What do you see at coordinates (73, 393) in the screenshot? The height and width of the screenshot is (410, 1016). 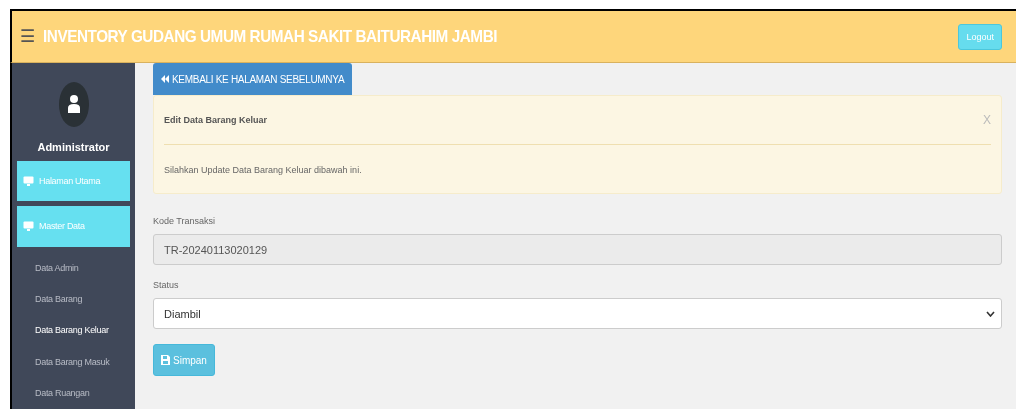 I see `submenu-item: Data Ruangan` at bounding box center [73, 393].